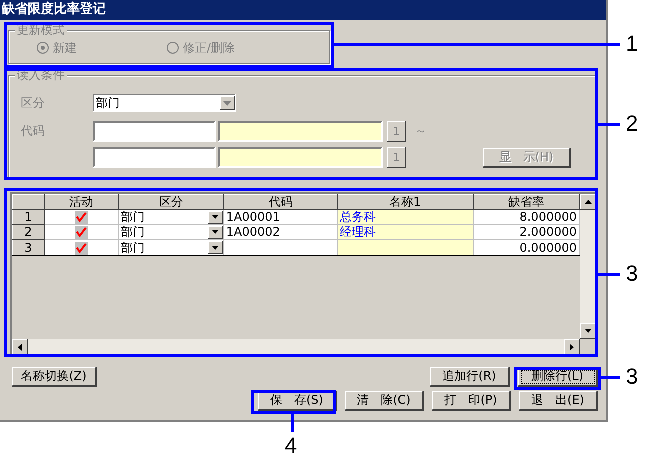 This screenshot has width=649, height=461. I want to click on callout-number: 1, so click(632, 44).